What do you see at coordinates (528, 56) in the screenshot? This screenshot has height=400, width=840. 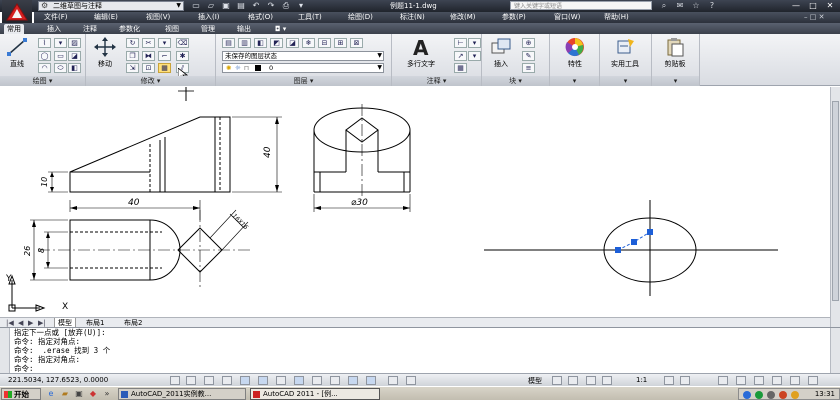 I see `edit-block-icon: ✎` at bounding box center [528, 56].